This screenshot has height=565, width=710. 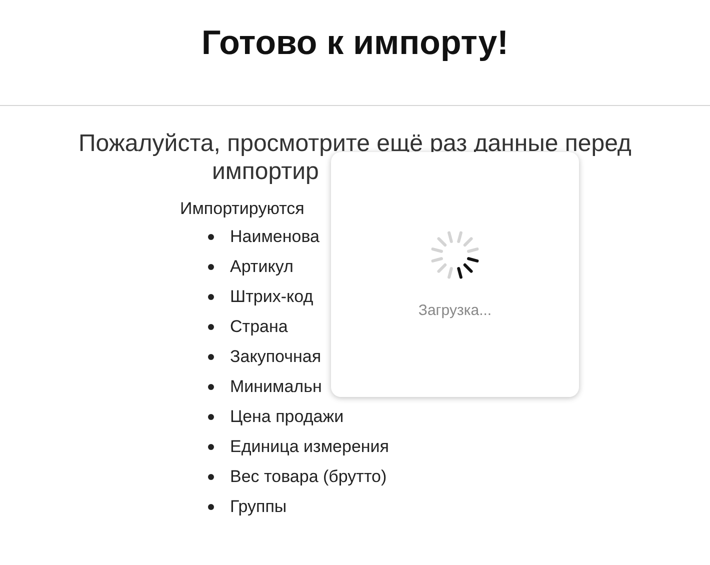 I want to click on intro-text: импортир, so click(x=265, y=172).